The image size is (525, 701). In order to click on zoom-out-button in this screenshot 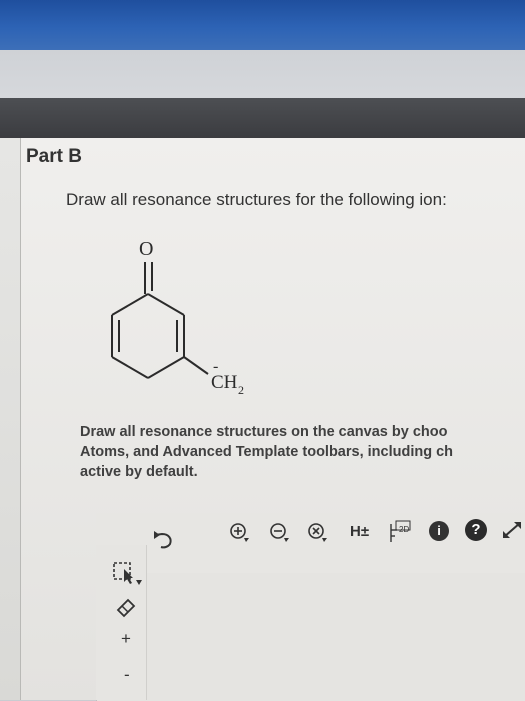, I will do `click(280, 533)`.